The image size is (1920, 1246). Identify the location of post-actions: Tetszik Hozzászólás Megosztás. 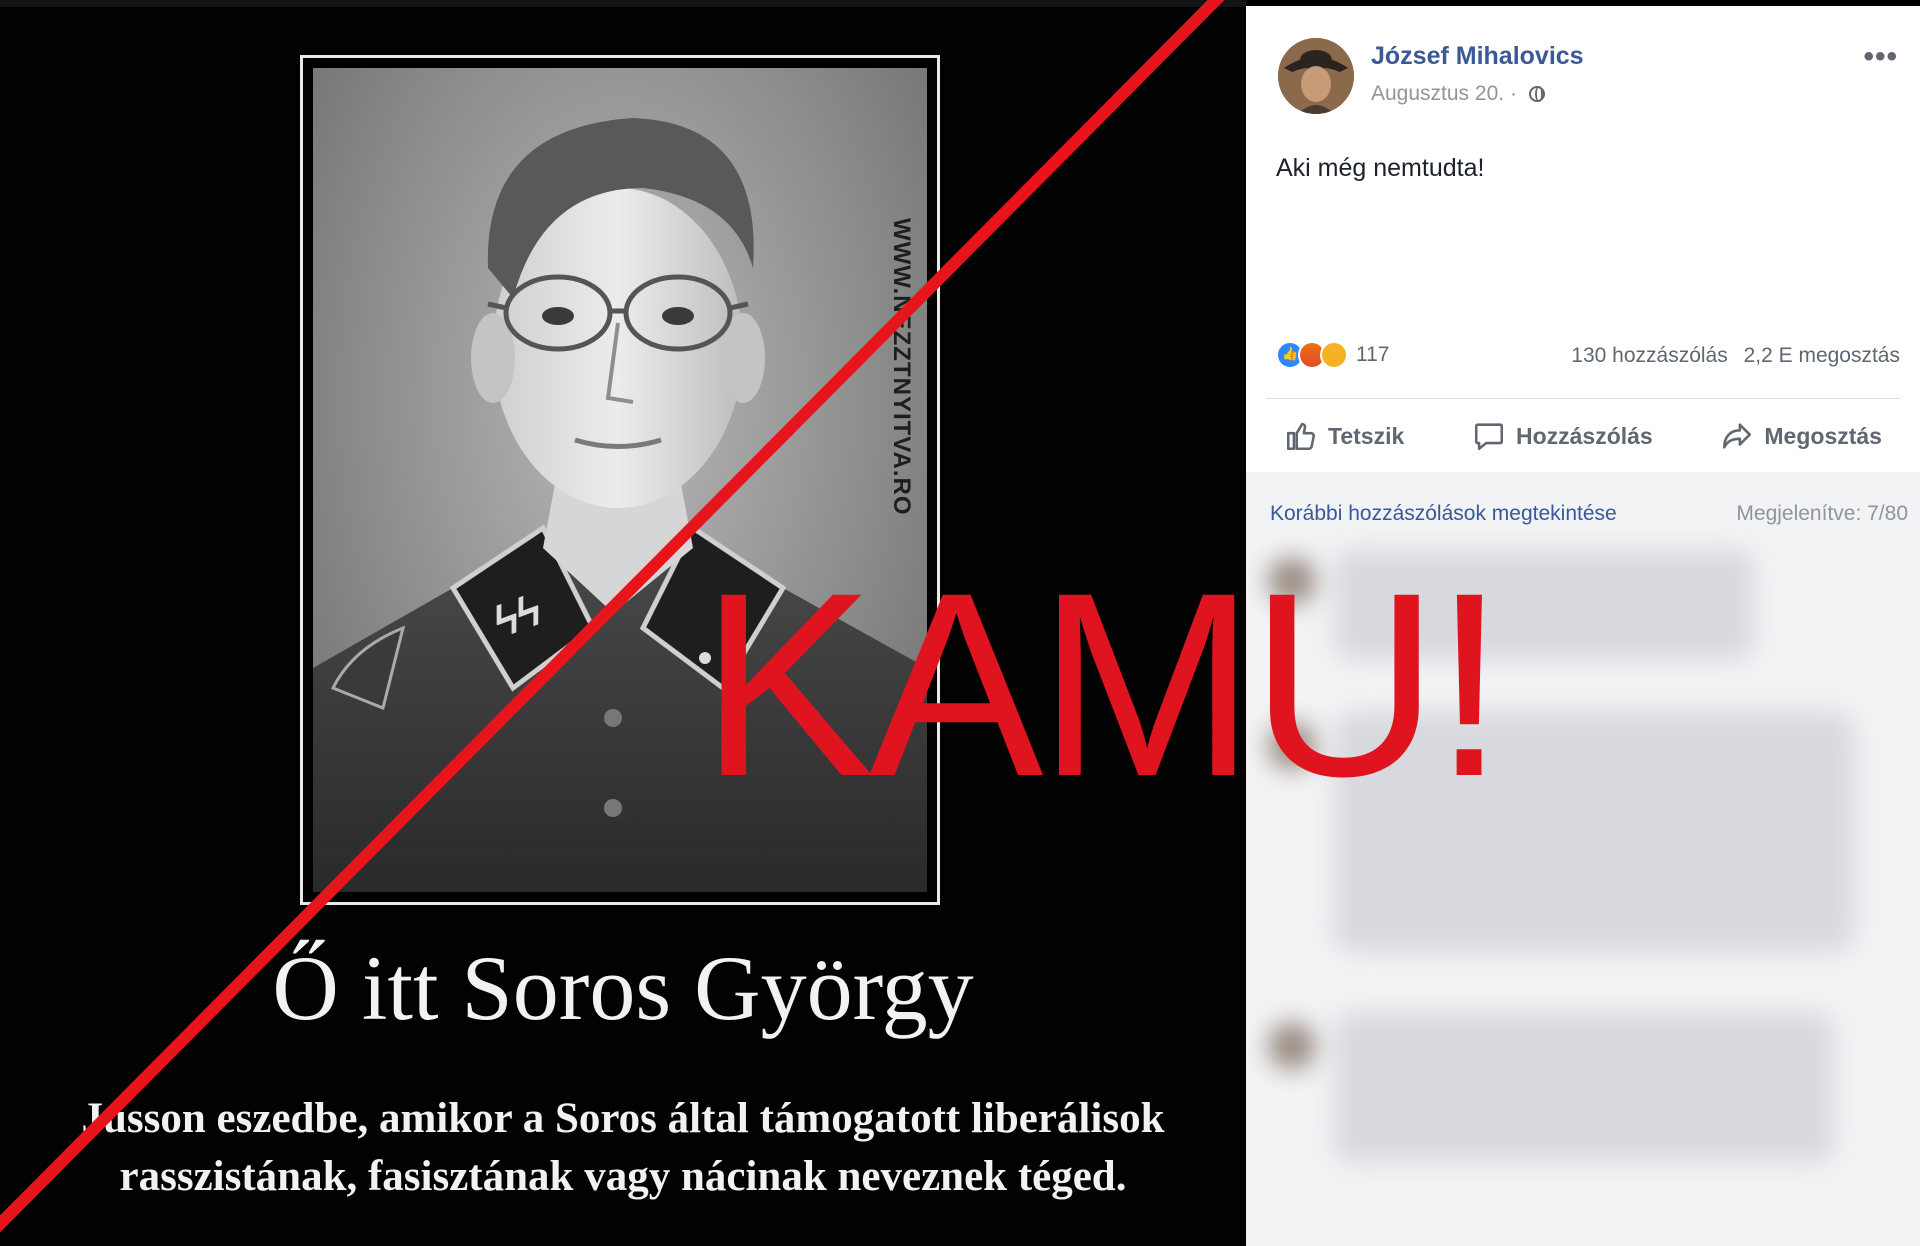
(1583, 436).